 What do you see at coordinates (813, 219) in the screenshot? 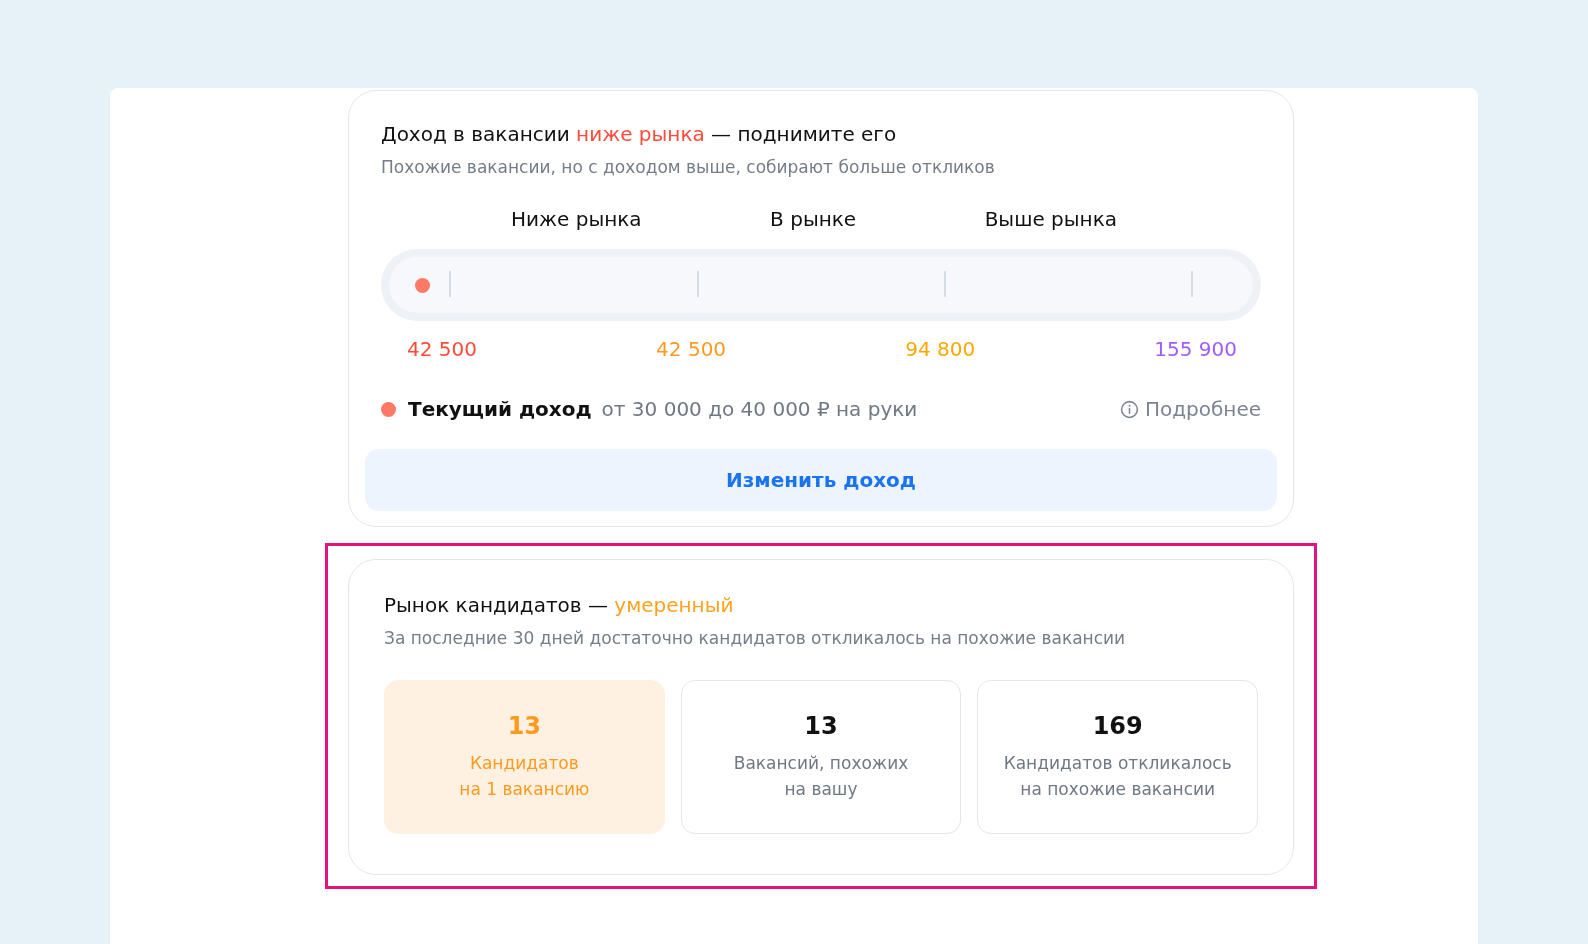
I see `scale-label: В рынке` at bounding box center [813, 219].